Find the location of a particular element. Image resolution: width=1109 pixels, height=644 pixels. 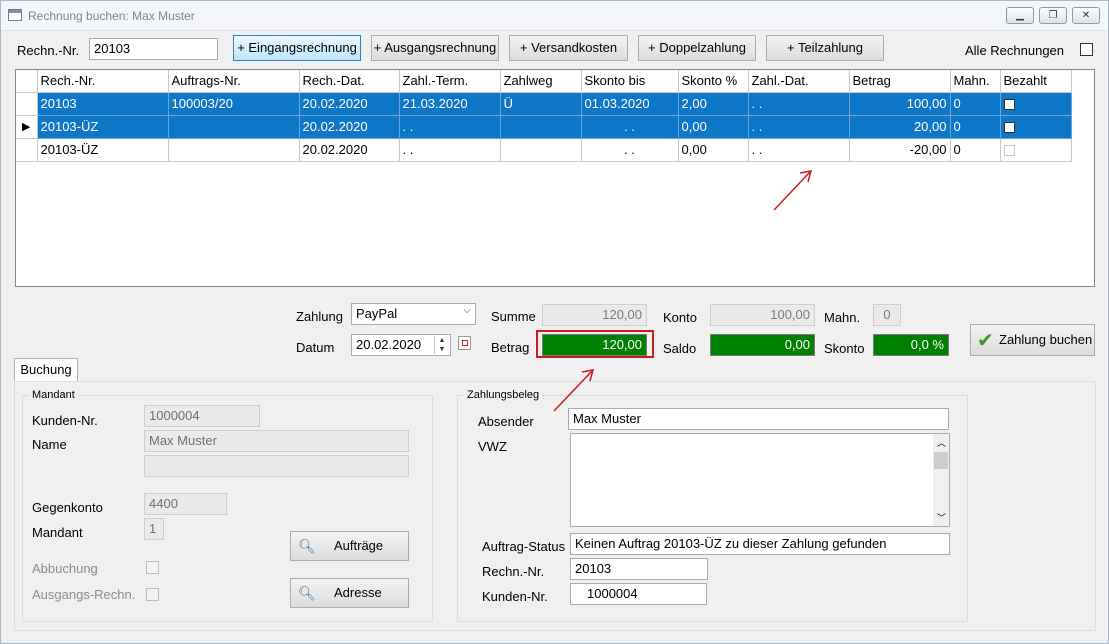

name2-field is located at coordinates (276, 466).